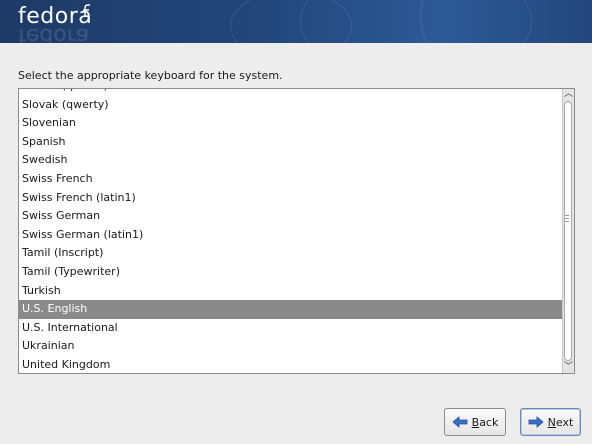  I want to click on next-button-label: Next, so click(560, 422).